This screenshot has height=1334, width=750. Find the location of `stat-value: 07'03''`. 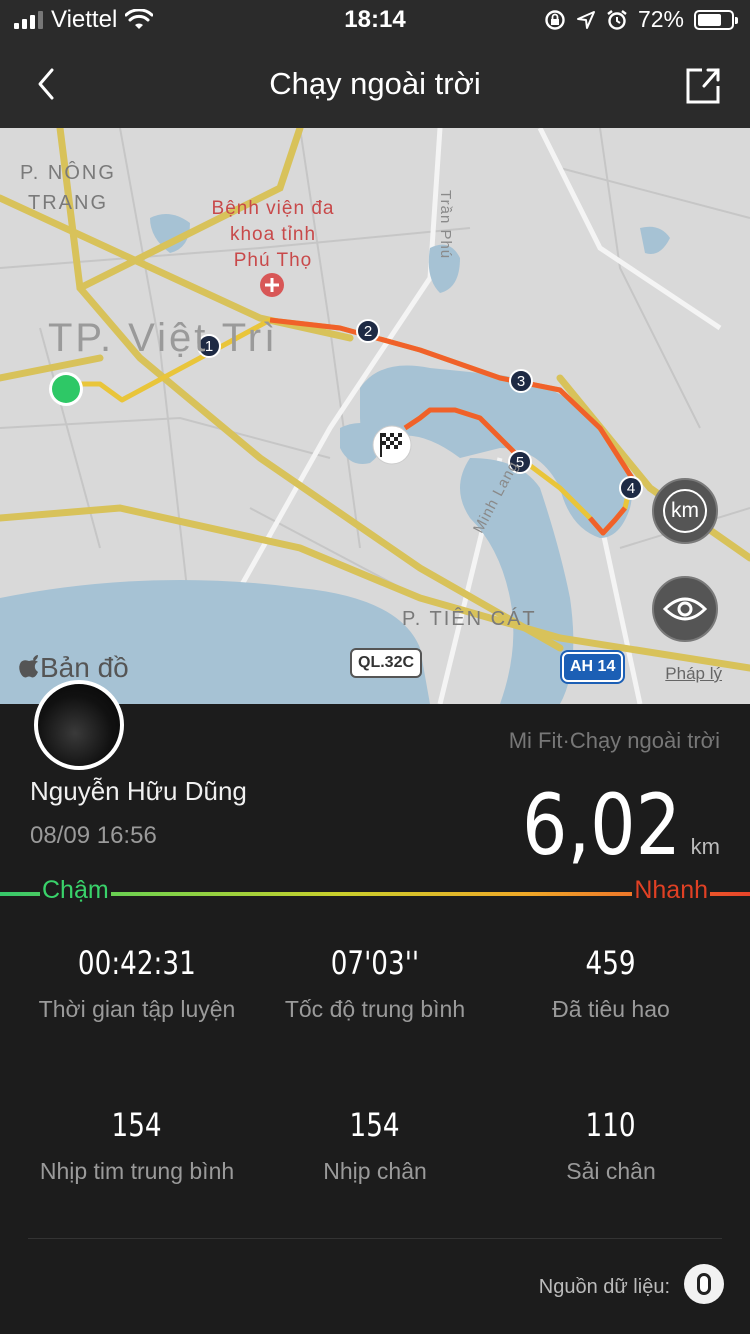

stat-value: 07'03'' is located at coordinates (375, 963).